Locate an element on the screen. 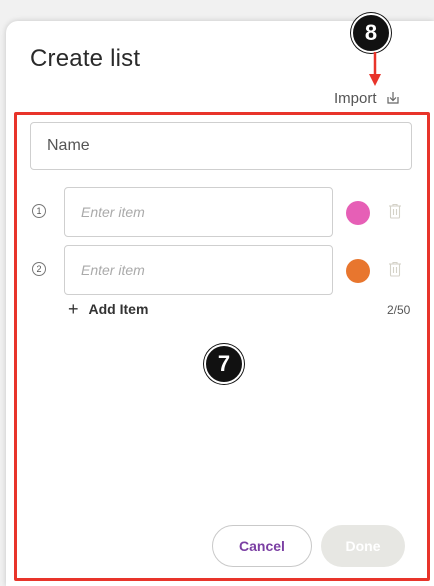 The image size is (434, 586). callout-7-badge: 7 is located at coordinates (224, 364).